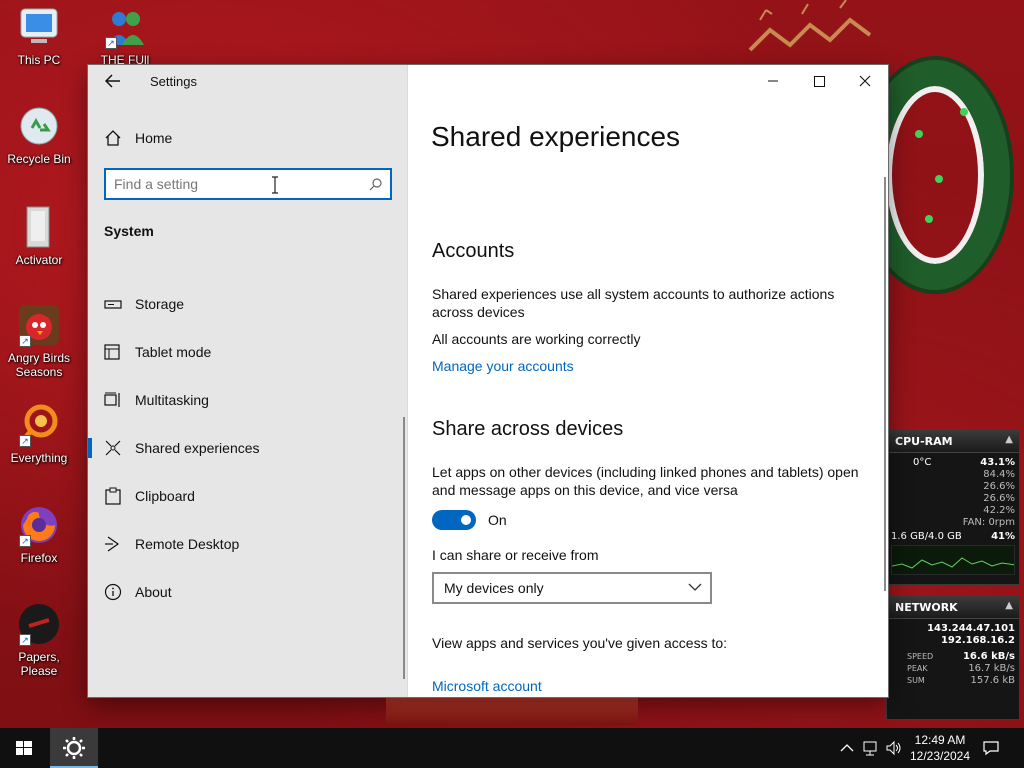  What do you see at coordinates (556, 136) in the screenshot?
I see `page-title: Shared experiences` at bounding box center [556, 136].